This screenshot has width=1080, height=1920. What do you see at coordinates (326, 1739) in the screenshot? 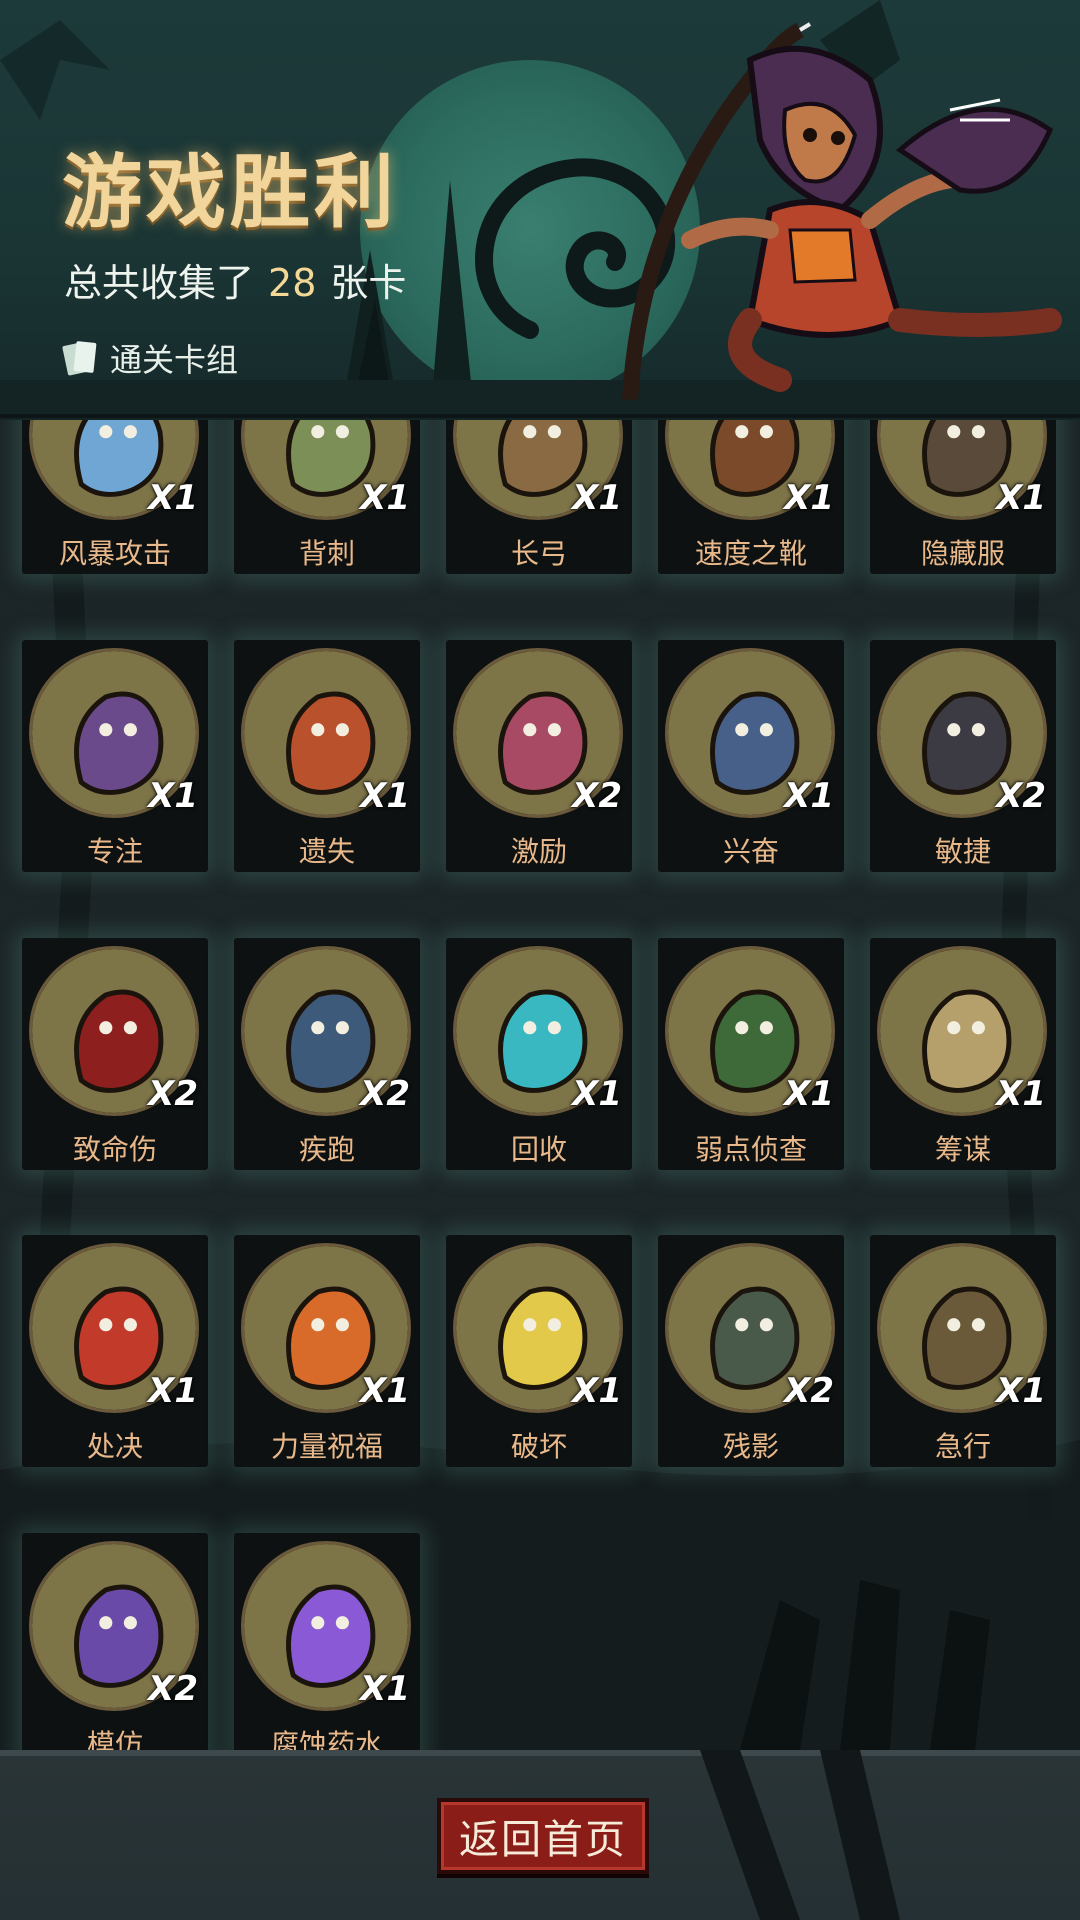
I see `card-name: 腐蚀药水` at bounding box center [326, 1739].